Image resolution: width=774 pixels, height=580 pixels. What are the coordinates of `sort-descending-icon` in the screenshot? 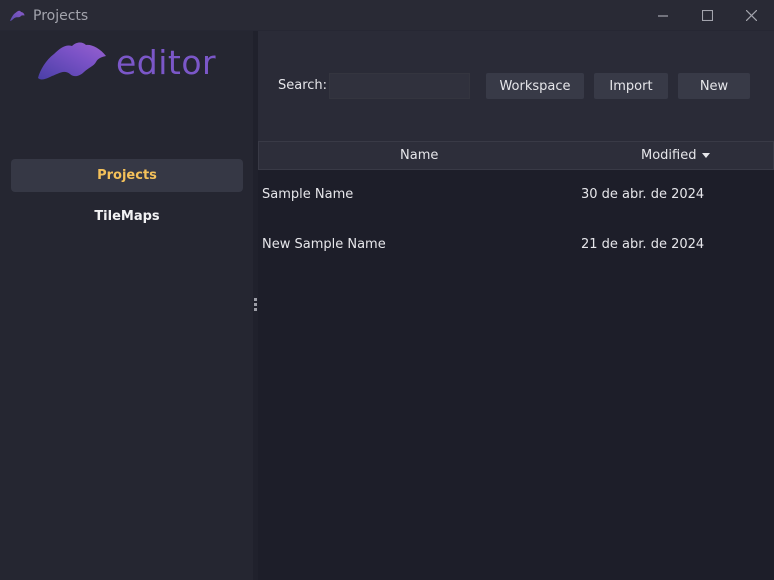 It's located at (706, 155).